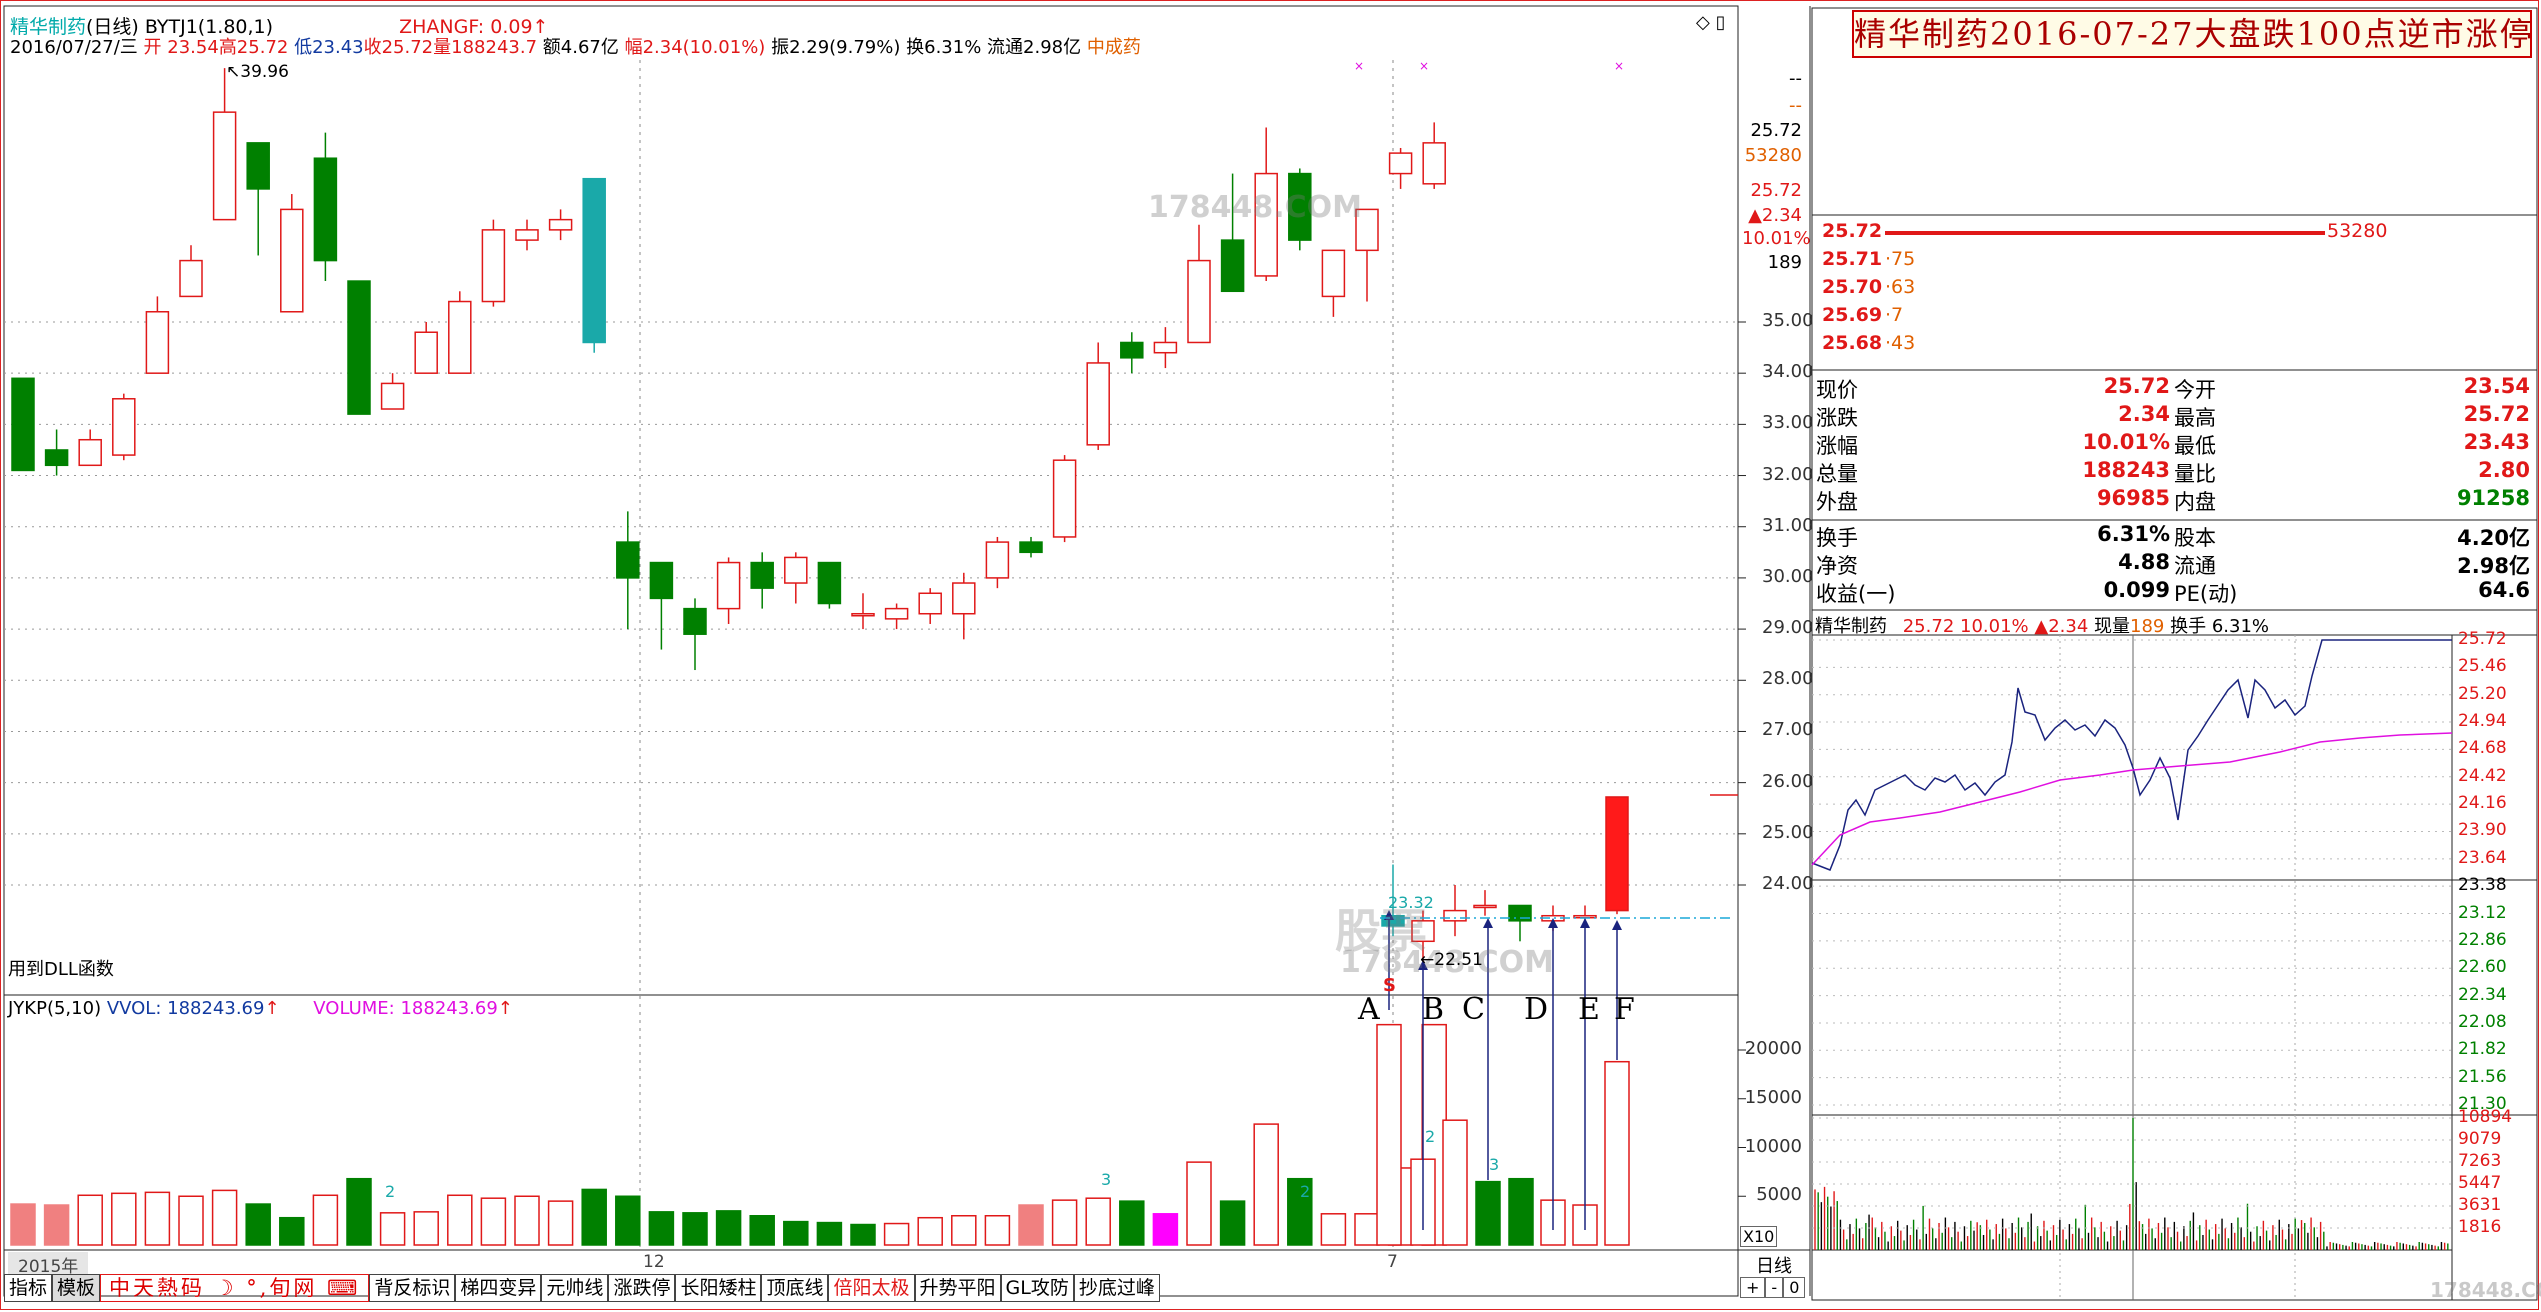  I want to click on x10-label: X10, so click(1759, 1236).